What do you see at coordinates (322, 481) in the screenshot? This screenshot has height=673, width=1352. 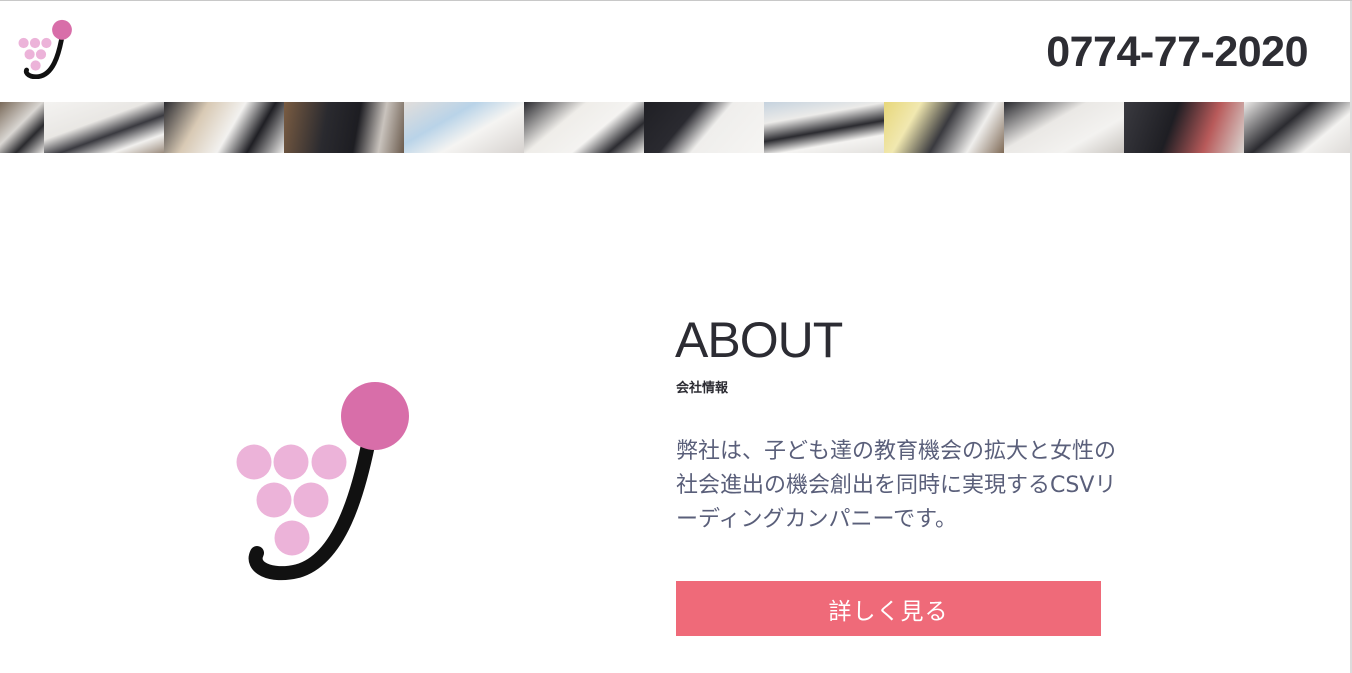 I see `about-logo-icon` at bounding box center [322, 481].